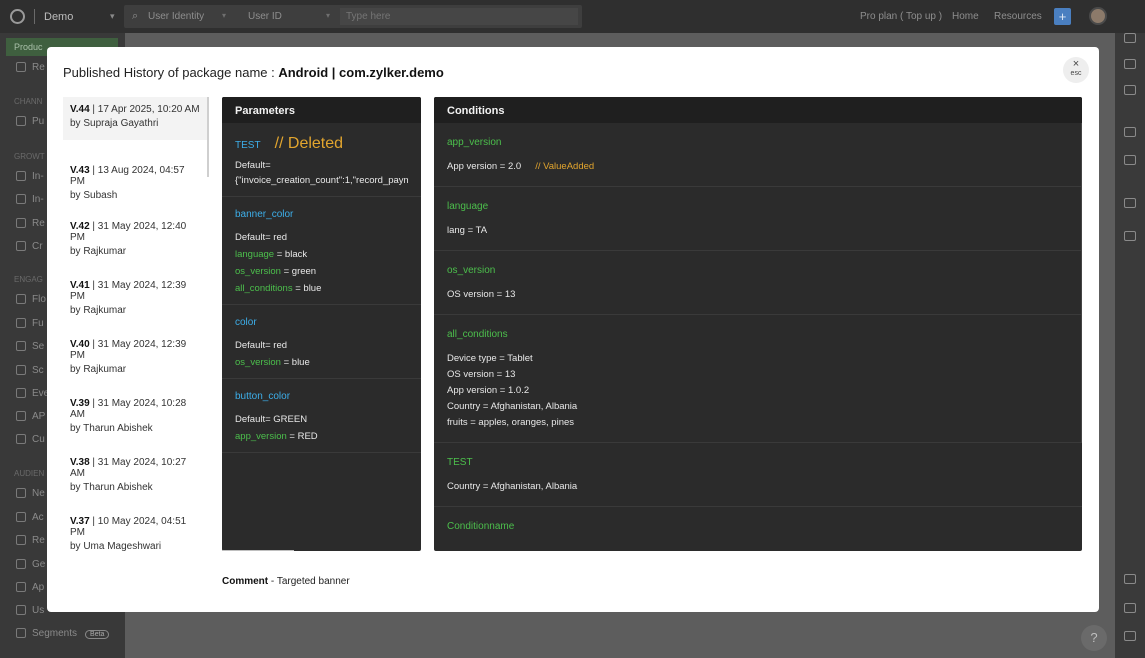 This screenshot has width=1145, height=658. I want to click on nav-resources: Resources, so click(1018, 16).